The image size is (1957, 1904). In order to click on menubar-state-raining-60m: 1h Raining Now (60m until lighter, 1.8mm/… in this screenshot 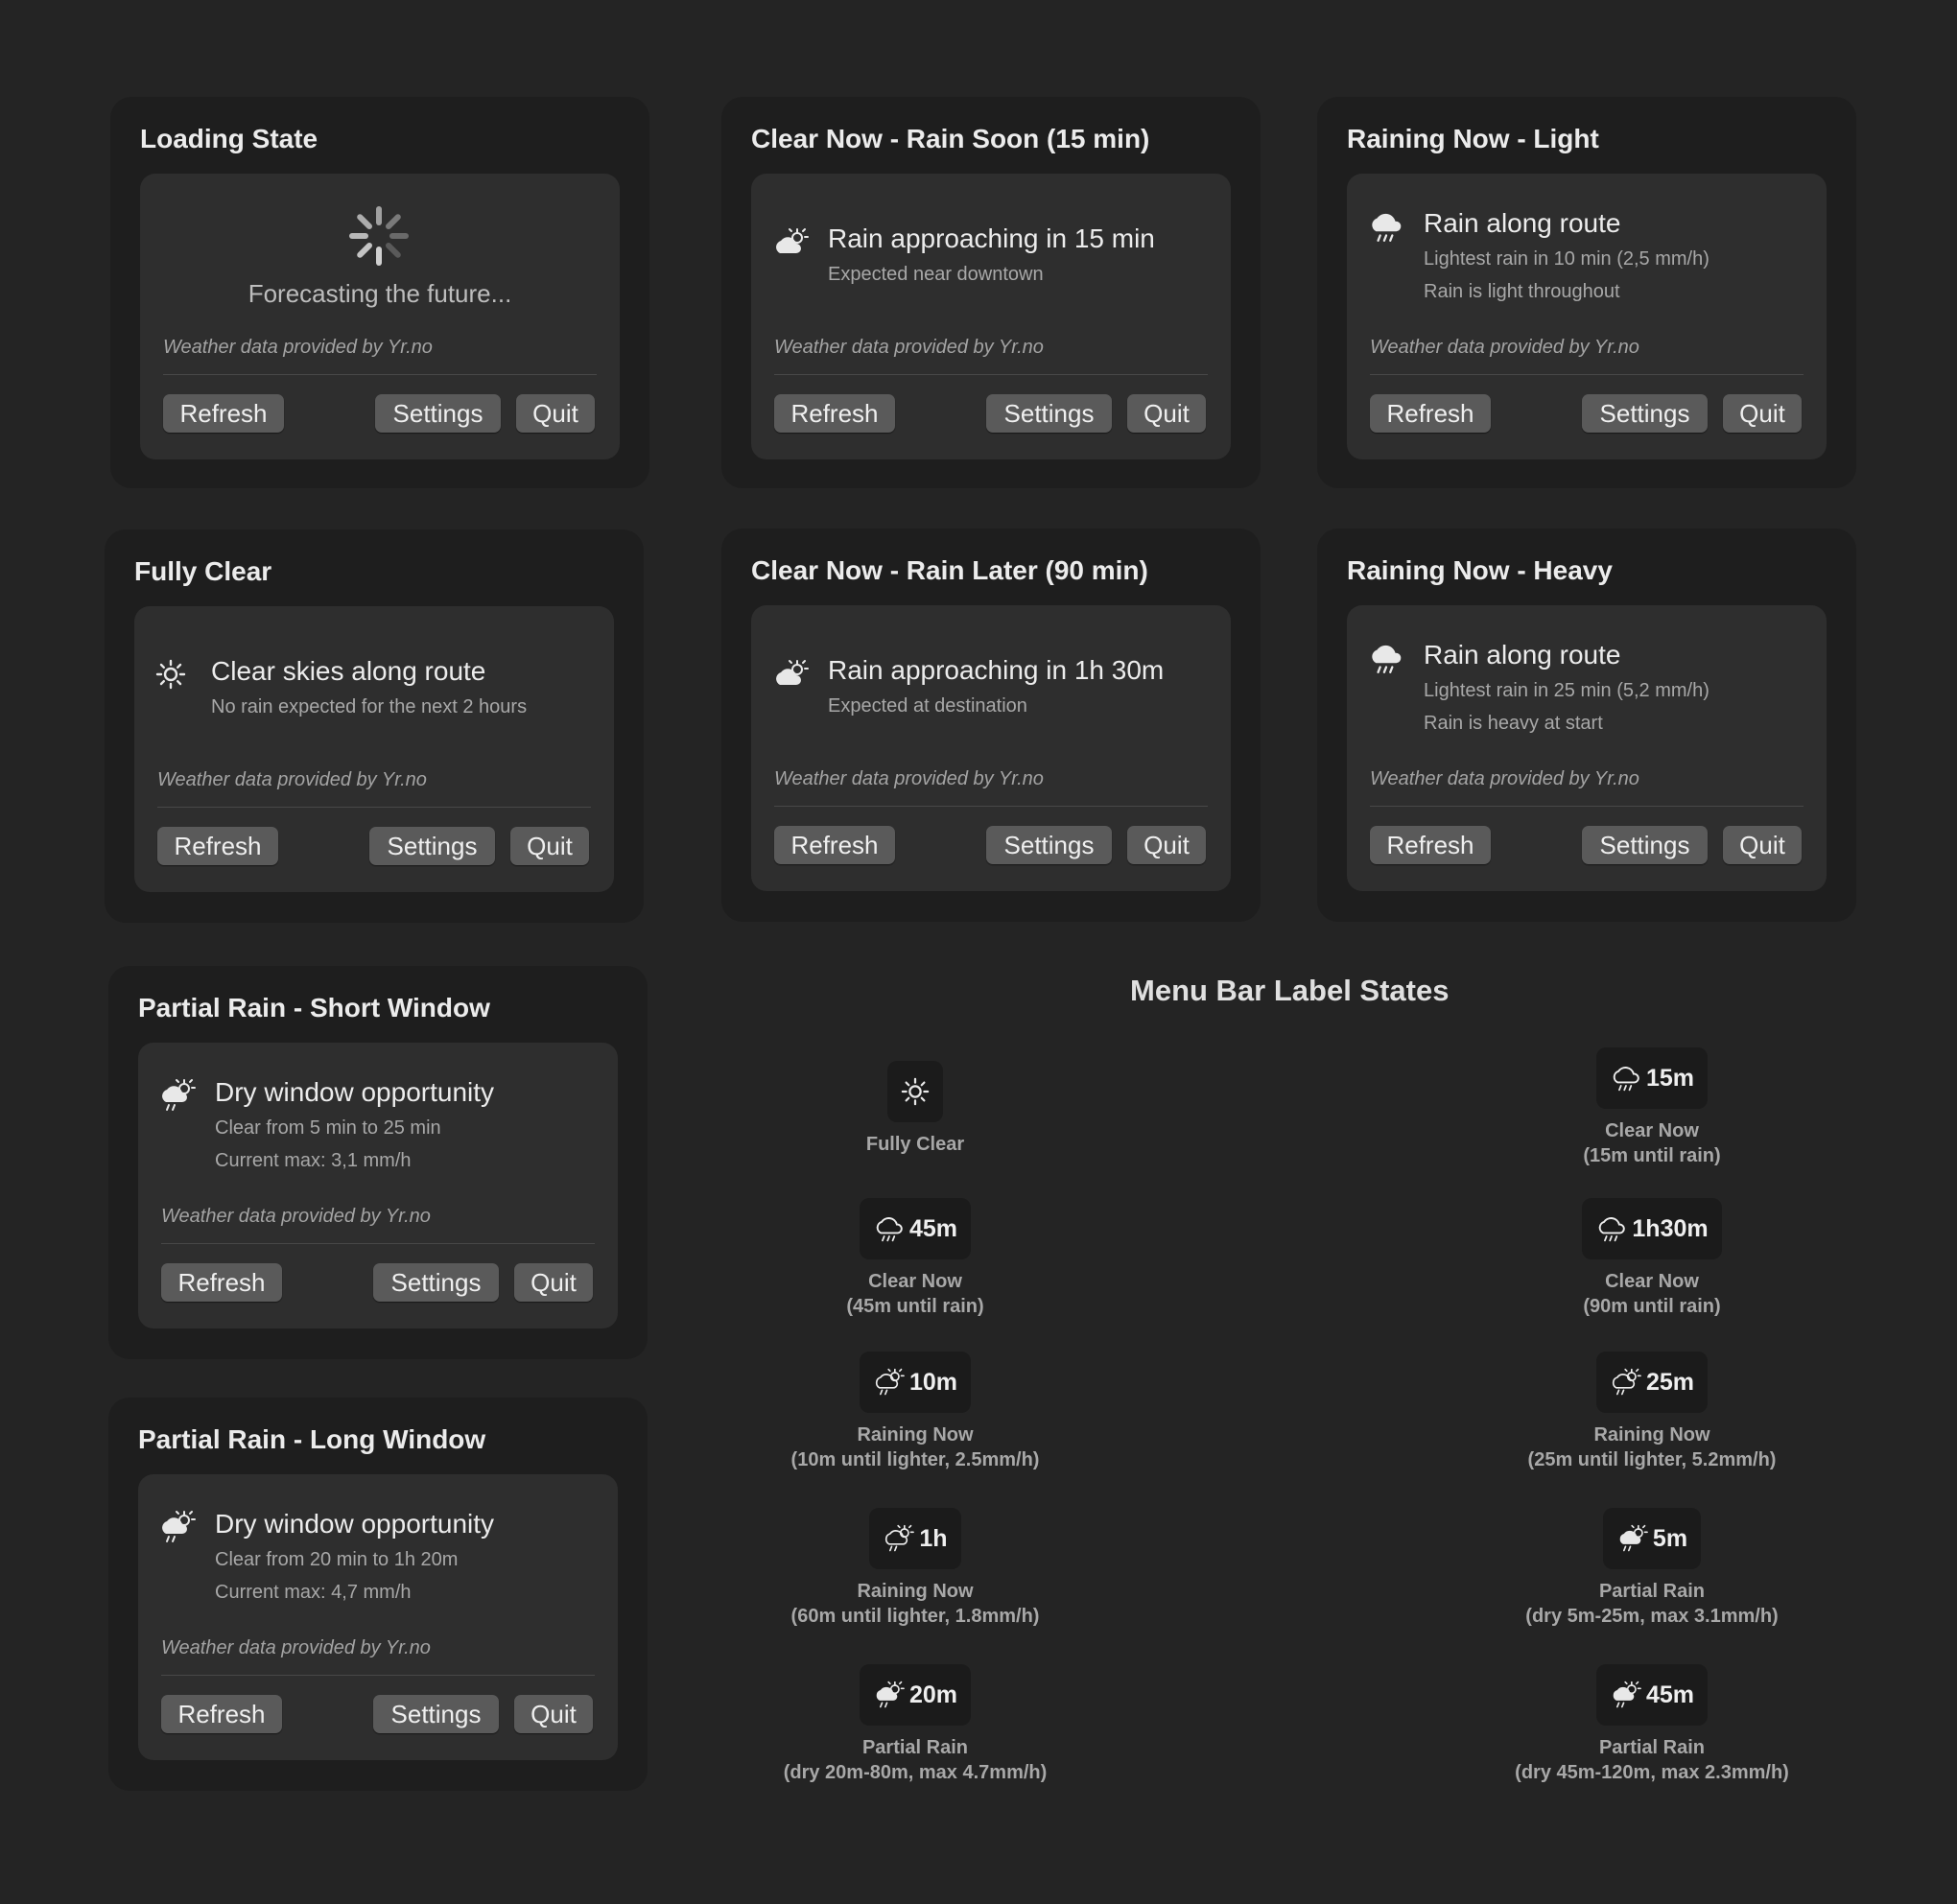, I will do `click(915, 1568)`.